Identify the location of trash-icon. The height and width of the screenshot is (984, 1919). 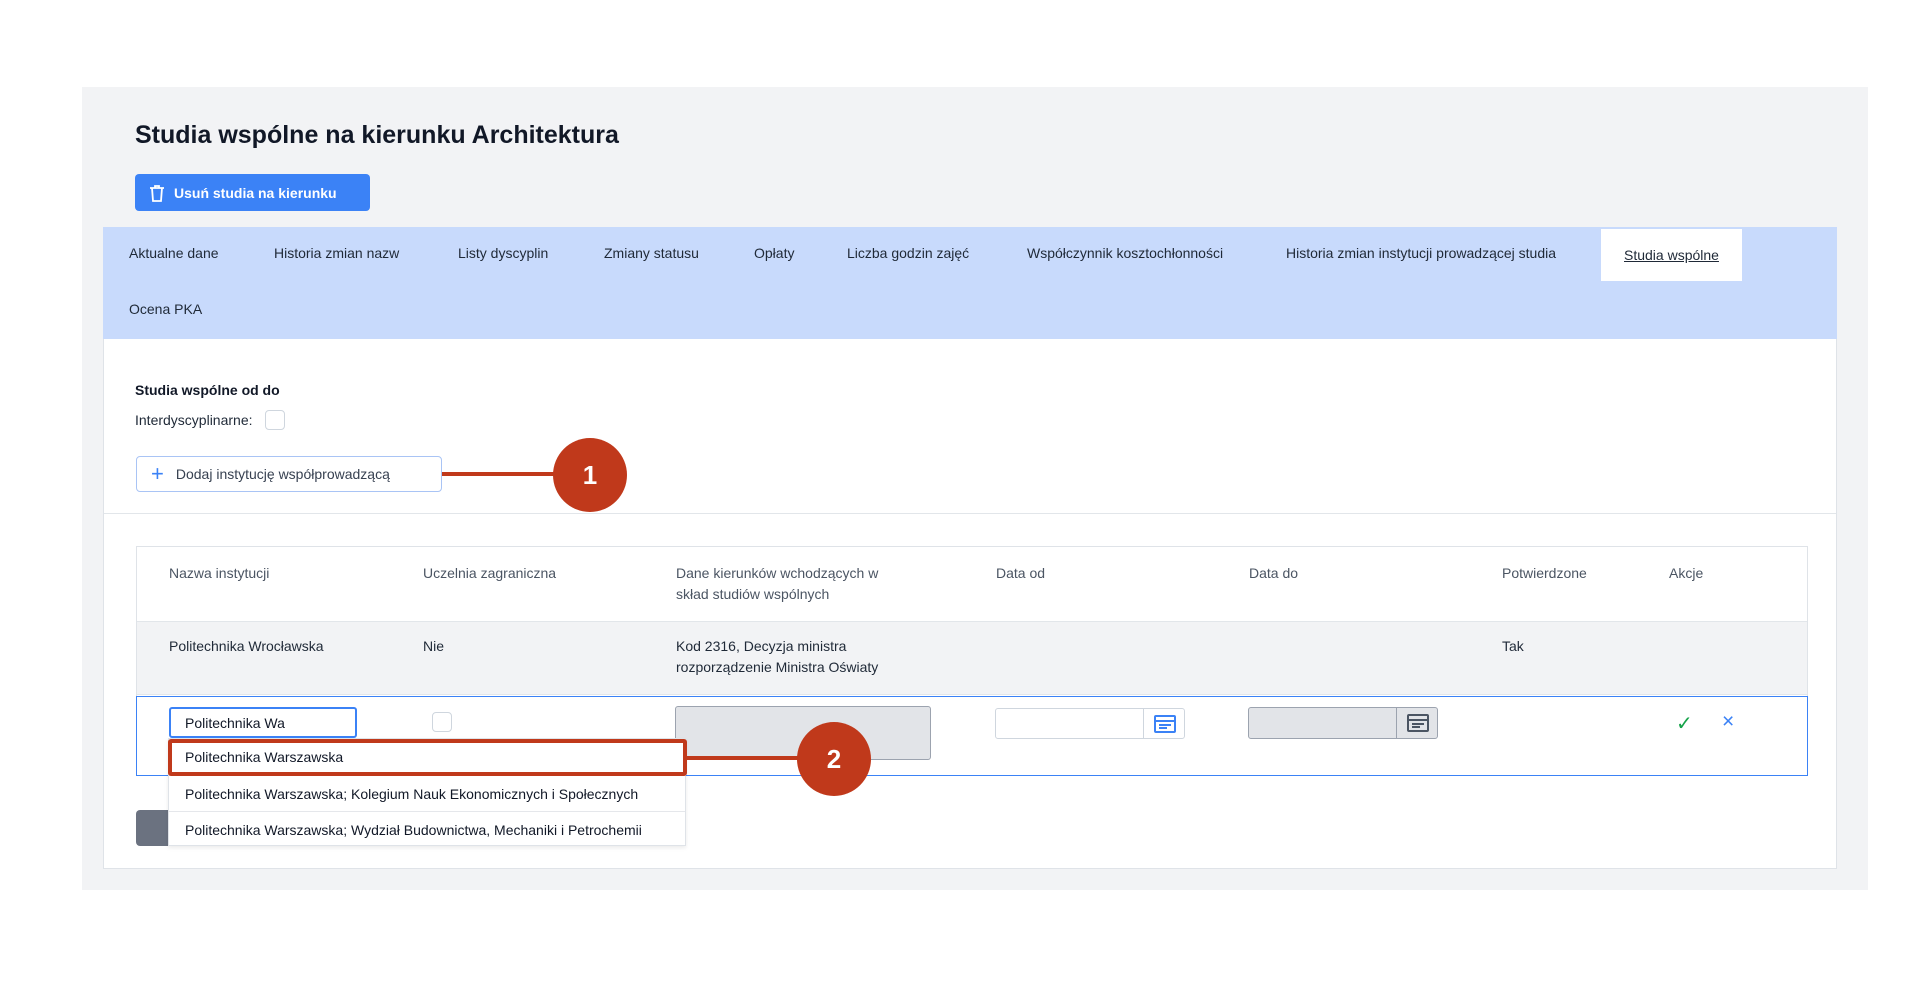
(157, 193).